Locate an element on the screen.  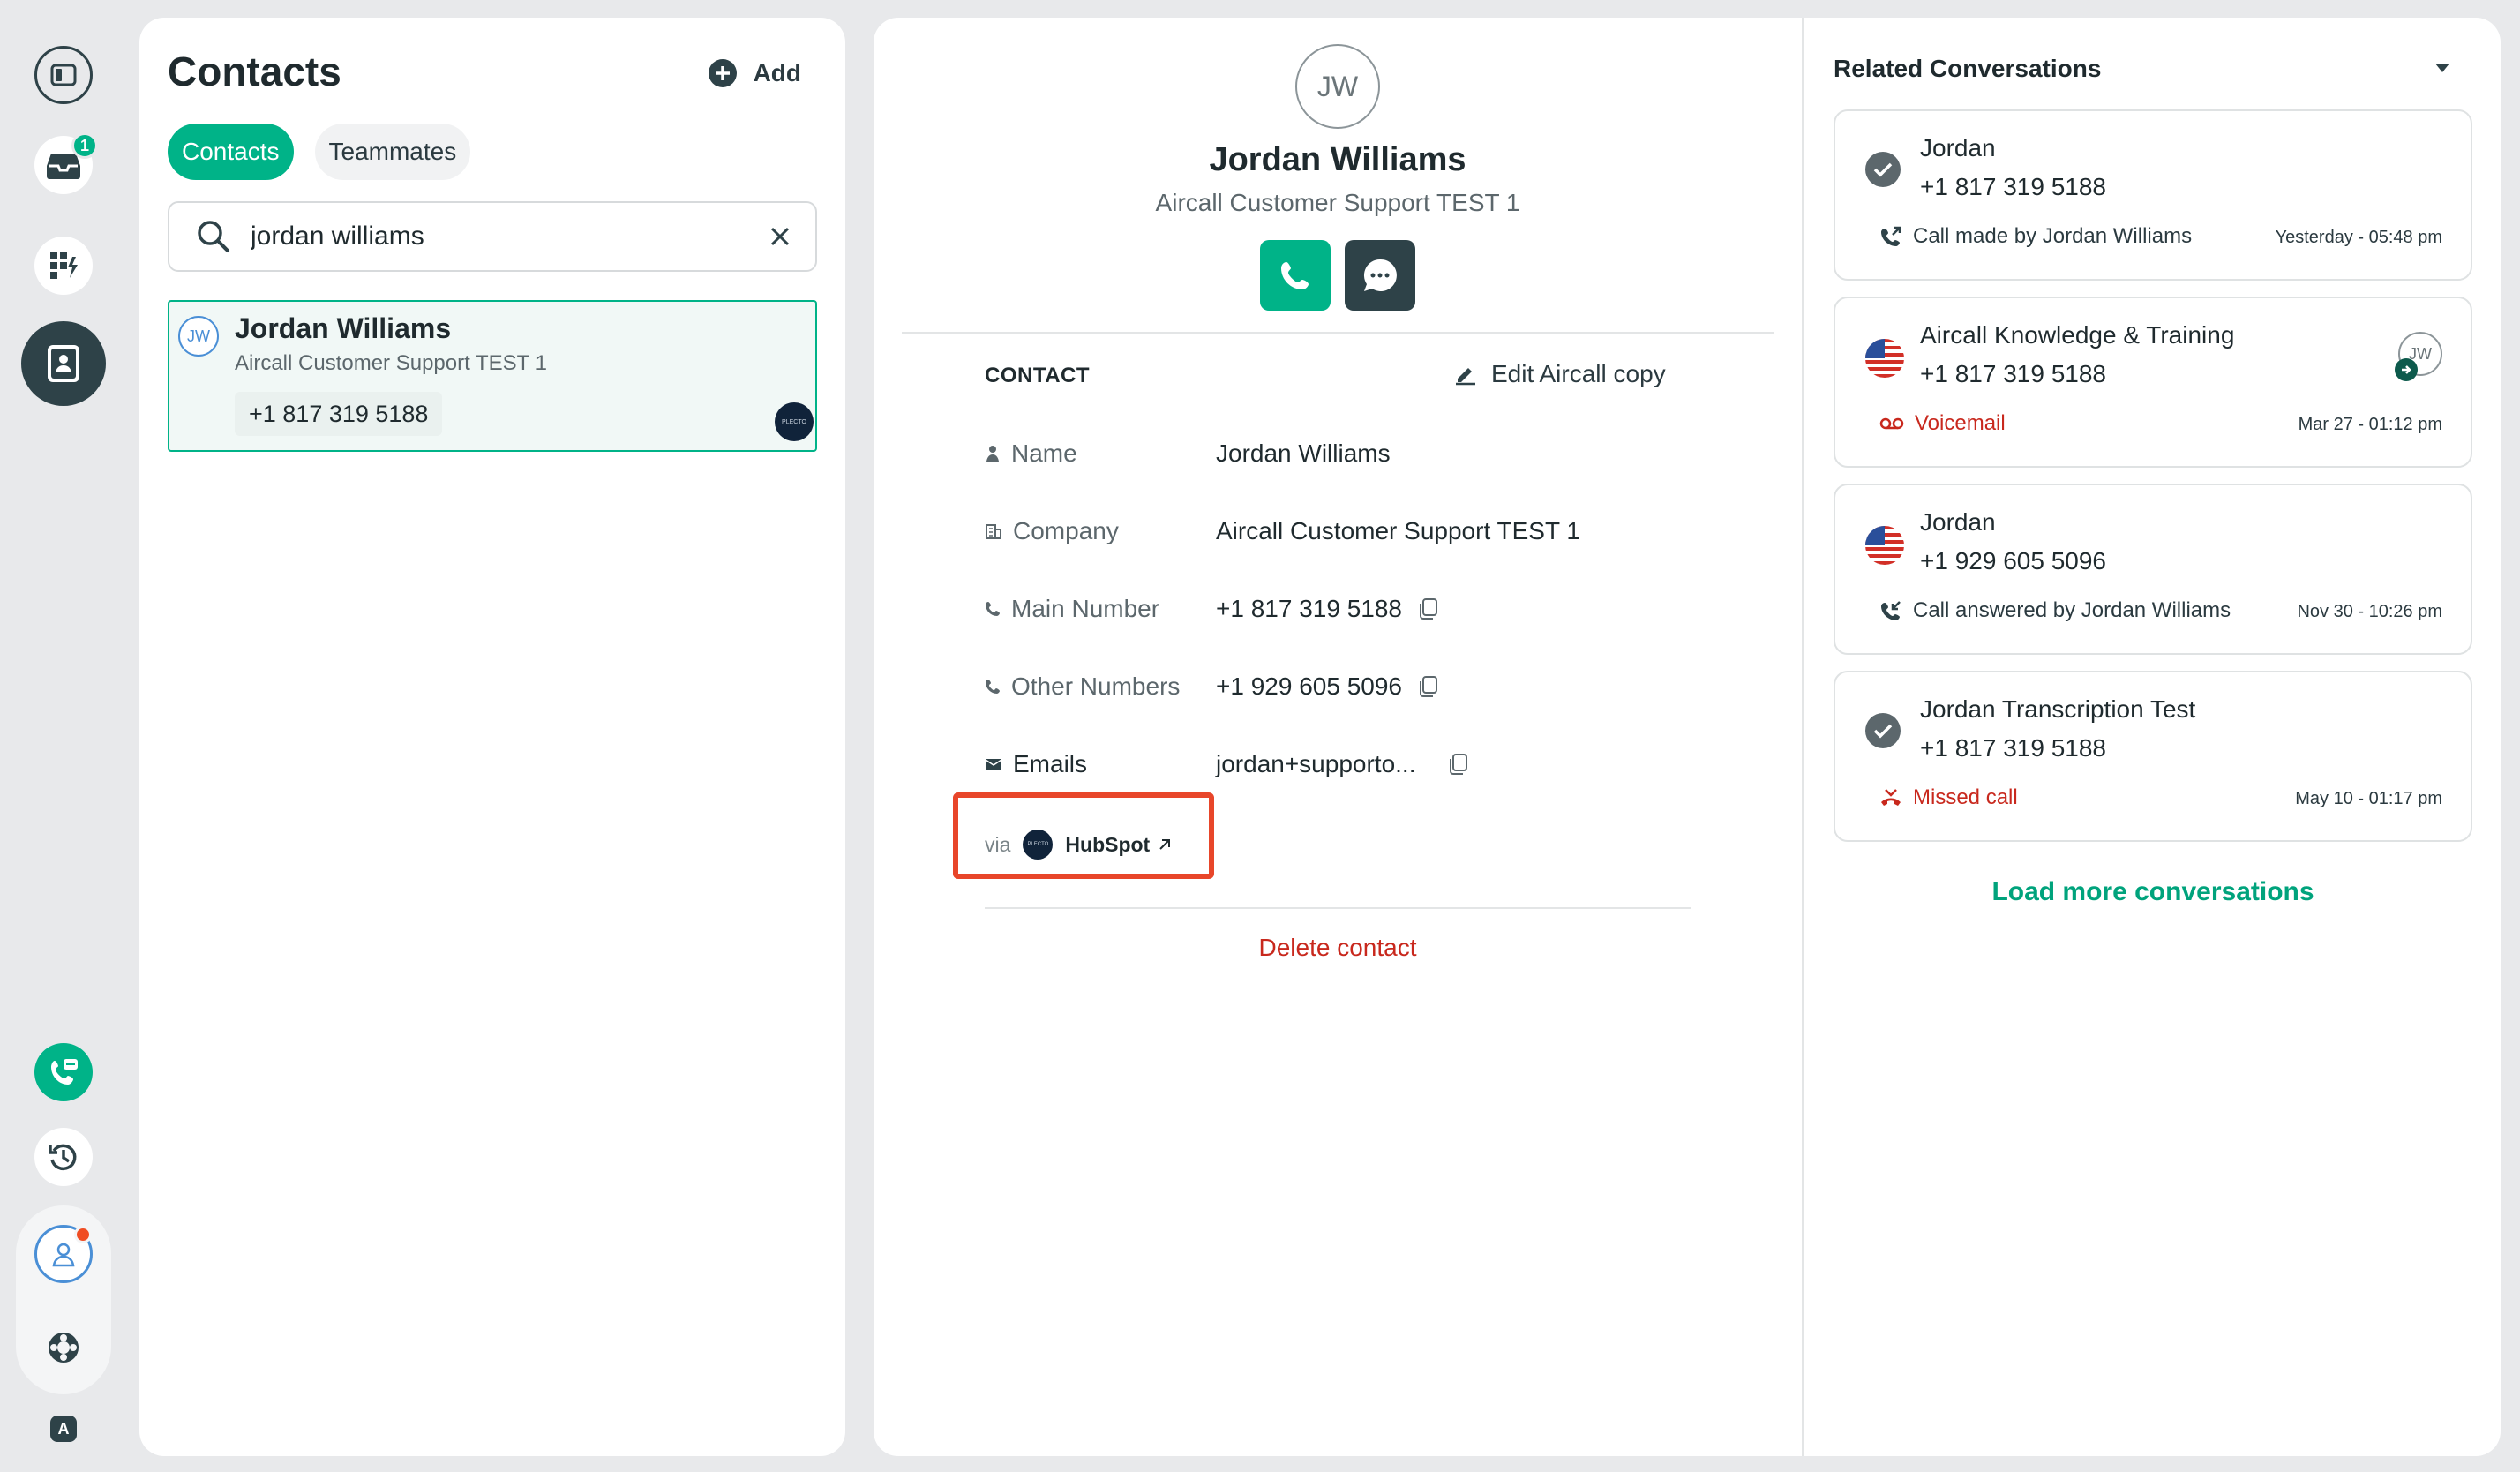
logo-letter: A is located at coordinates (63, 1428).